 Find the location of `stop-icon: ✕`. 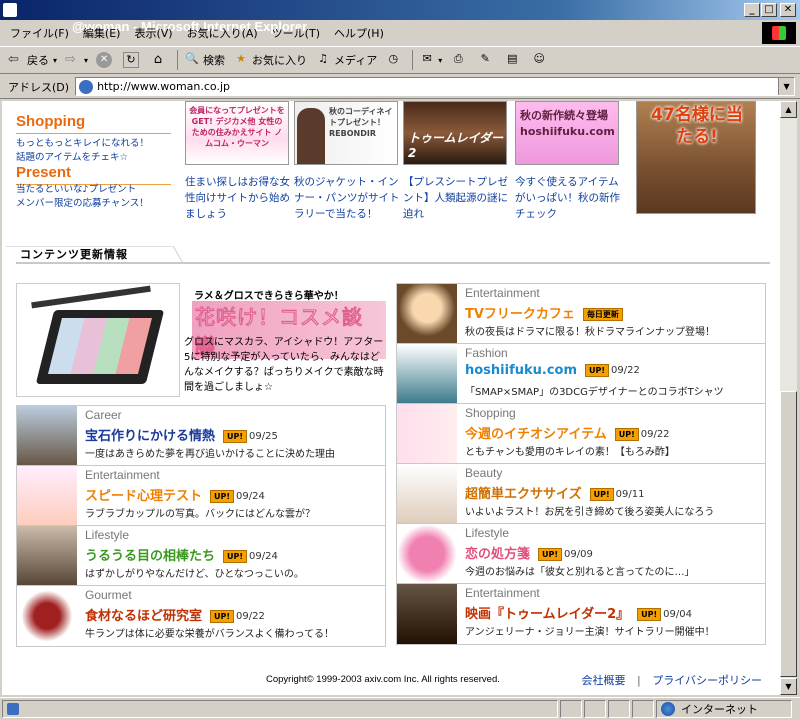

stop-icon: ✕ is located at coordinates (104, 60).